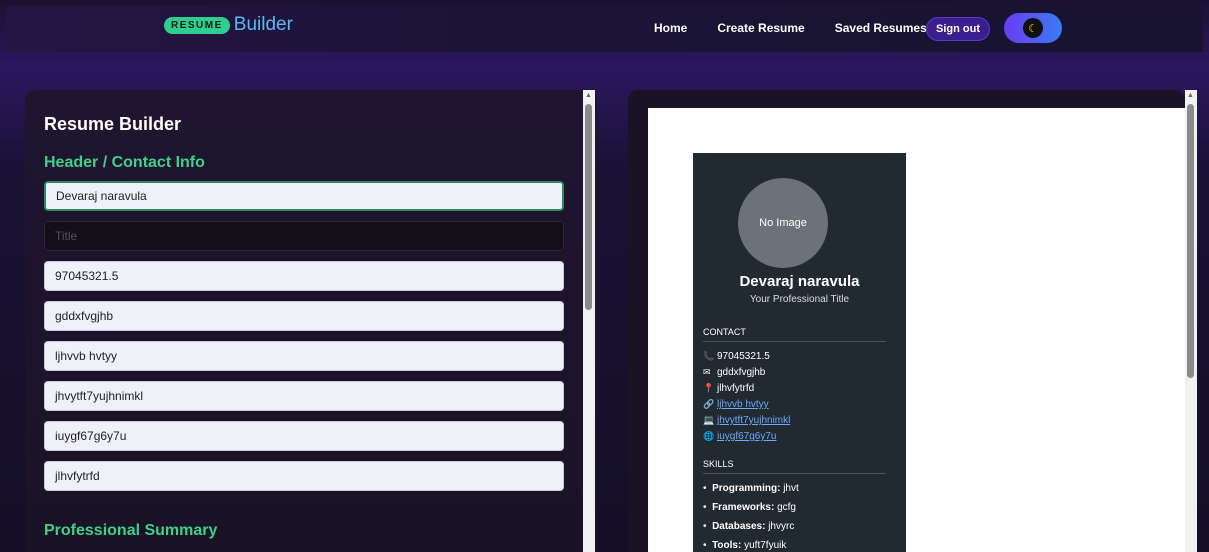  Describe the element at coordinates (799, 281) in the screenshot. I see `resume-name: Devaraj naravula` at that location.